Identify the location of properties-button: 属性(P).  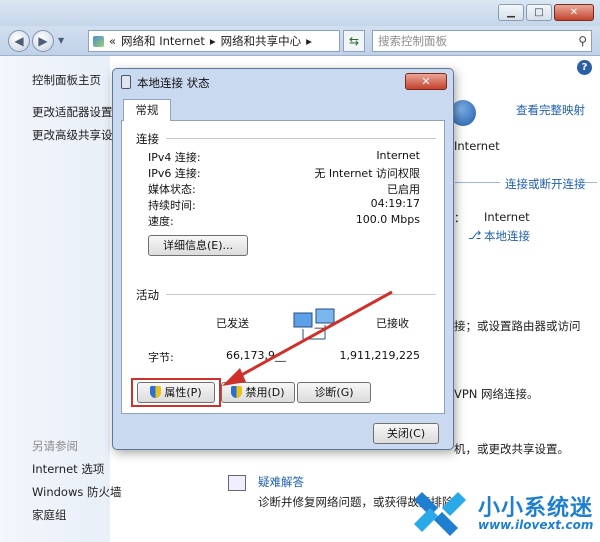
(176, 392).